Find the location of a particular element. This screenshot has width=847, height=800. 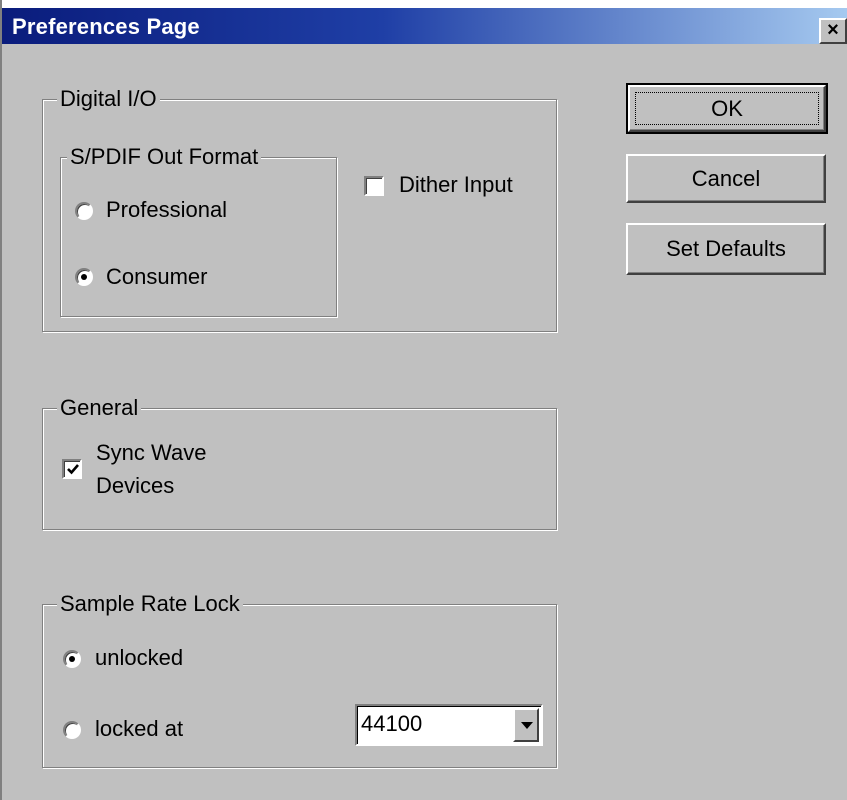

close-icon: × is located at coordinates (833, 30).